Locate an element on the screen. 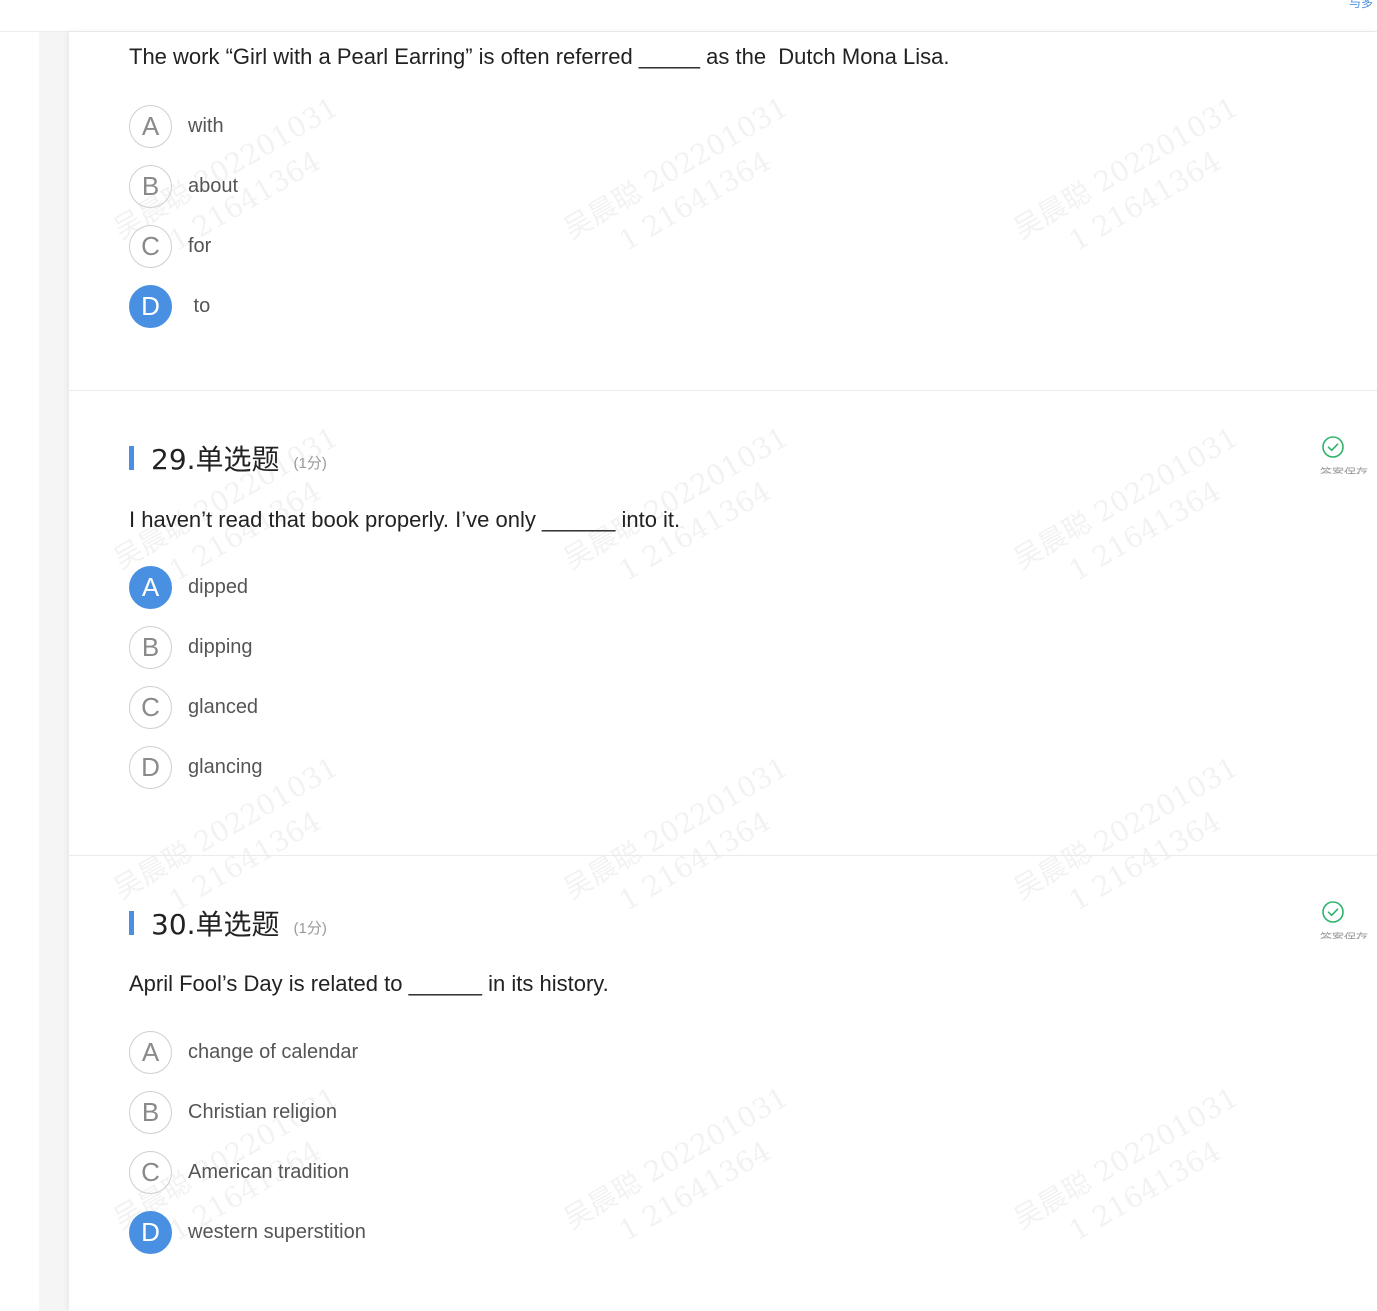  option-text: Christian religion is located at coordinates (262, 1111).